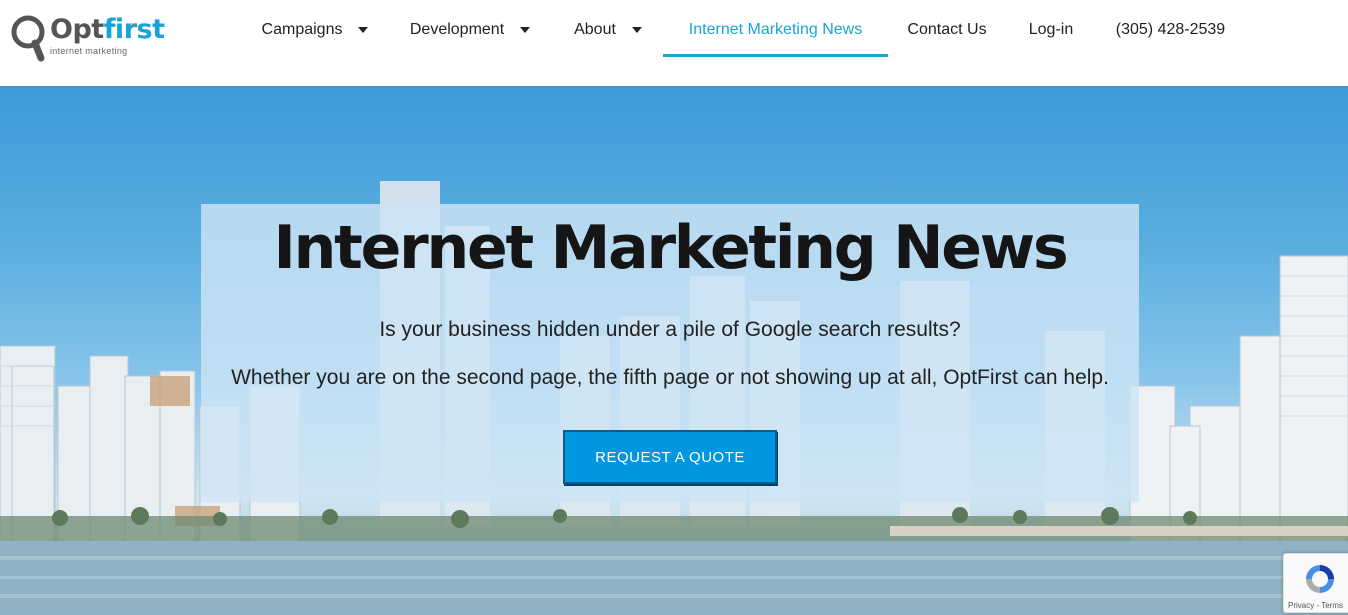 Image resolution: width=1348 pixels, height=615 pixels. I want to click on nav-campaigns: Campaigns, so click(315, 30).